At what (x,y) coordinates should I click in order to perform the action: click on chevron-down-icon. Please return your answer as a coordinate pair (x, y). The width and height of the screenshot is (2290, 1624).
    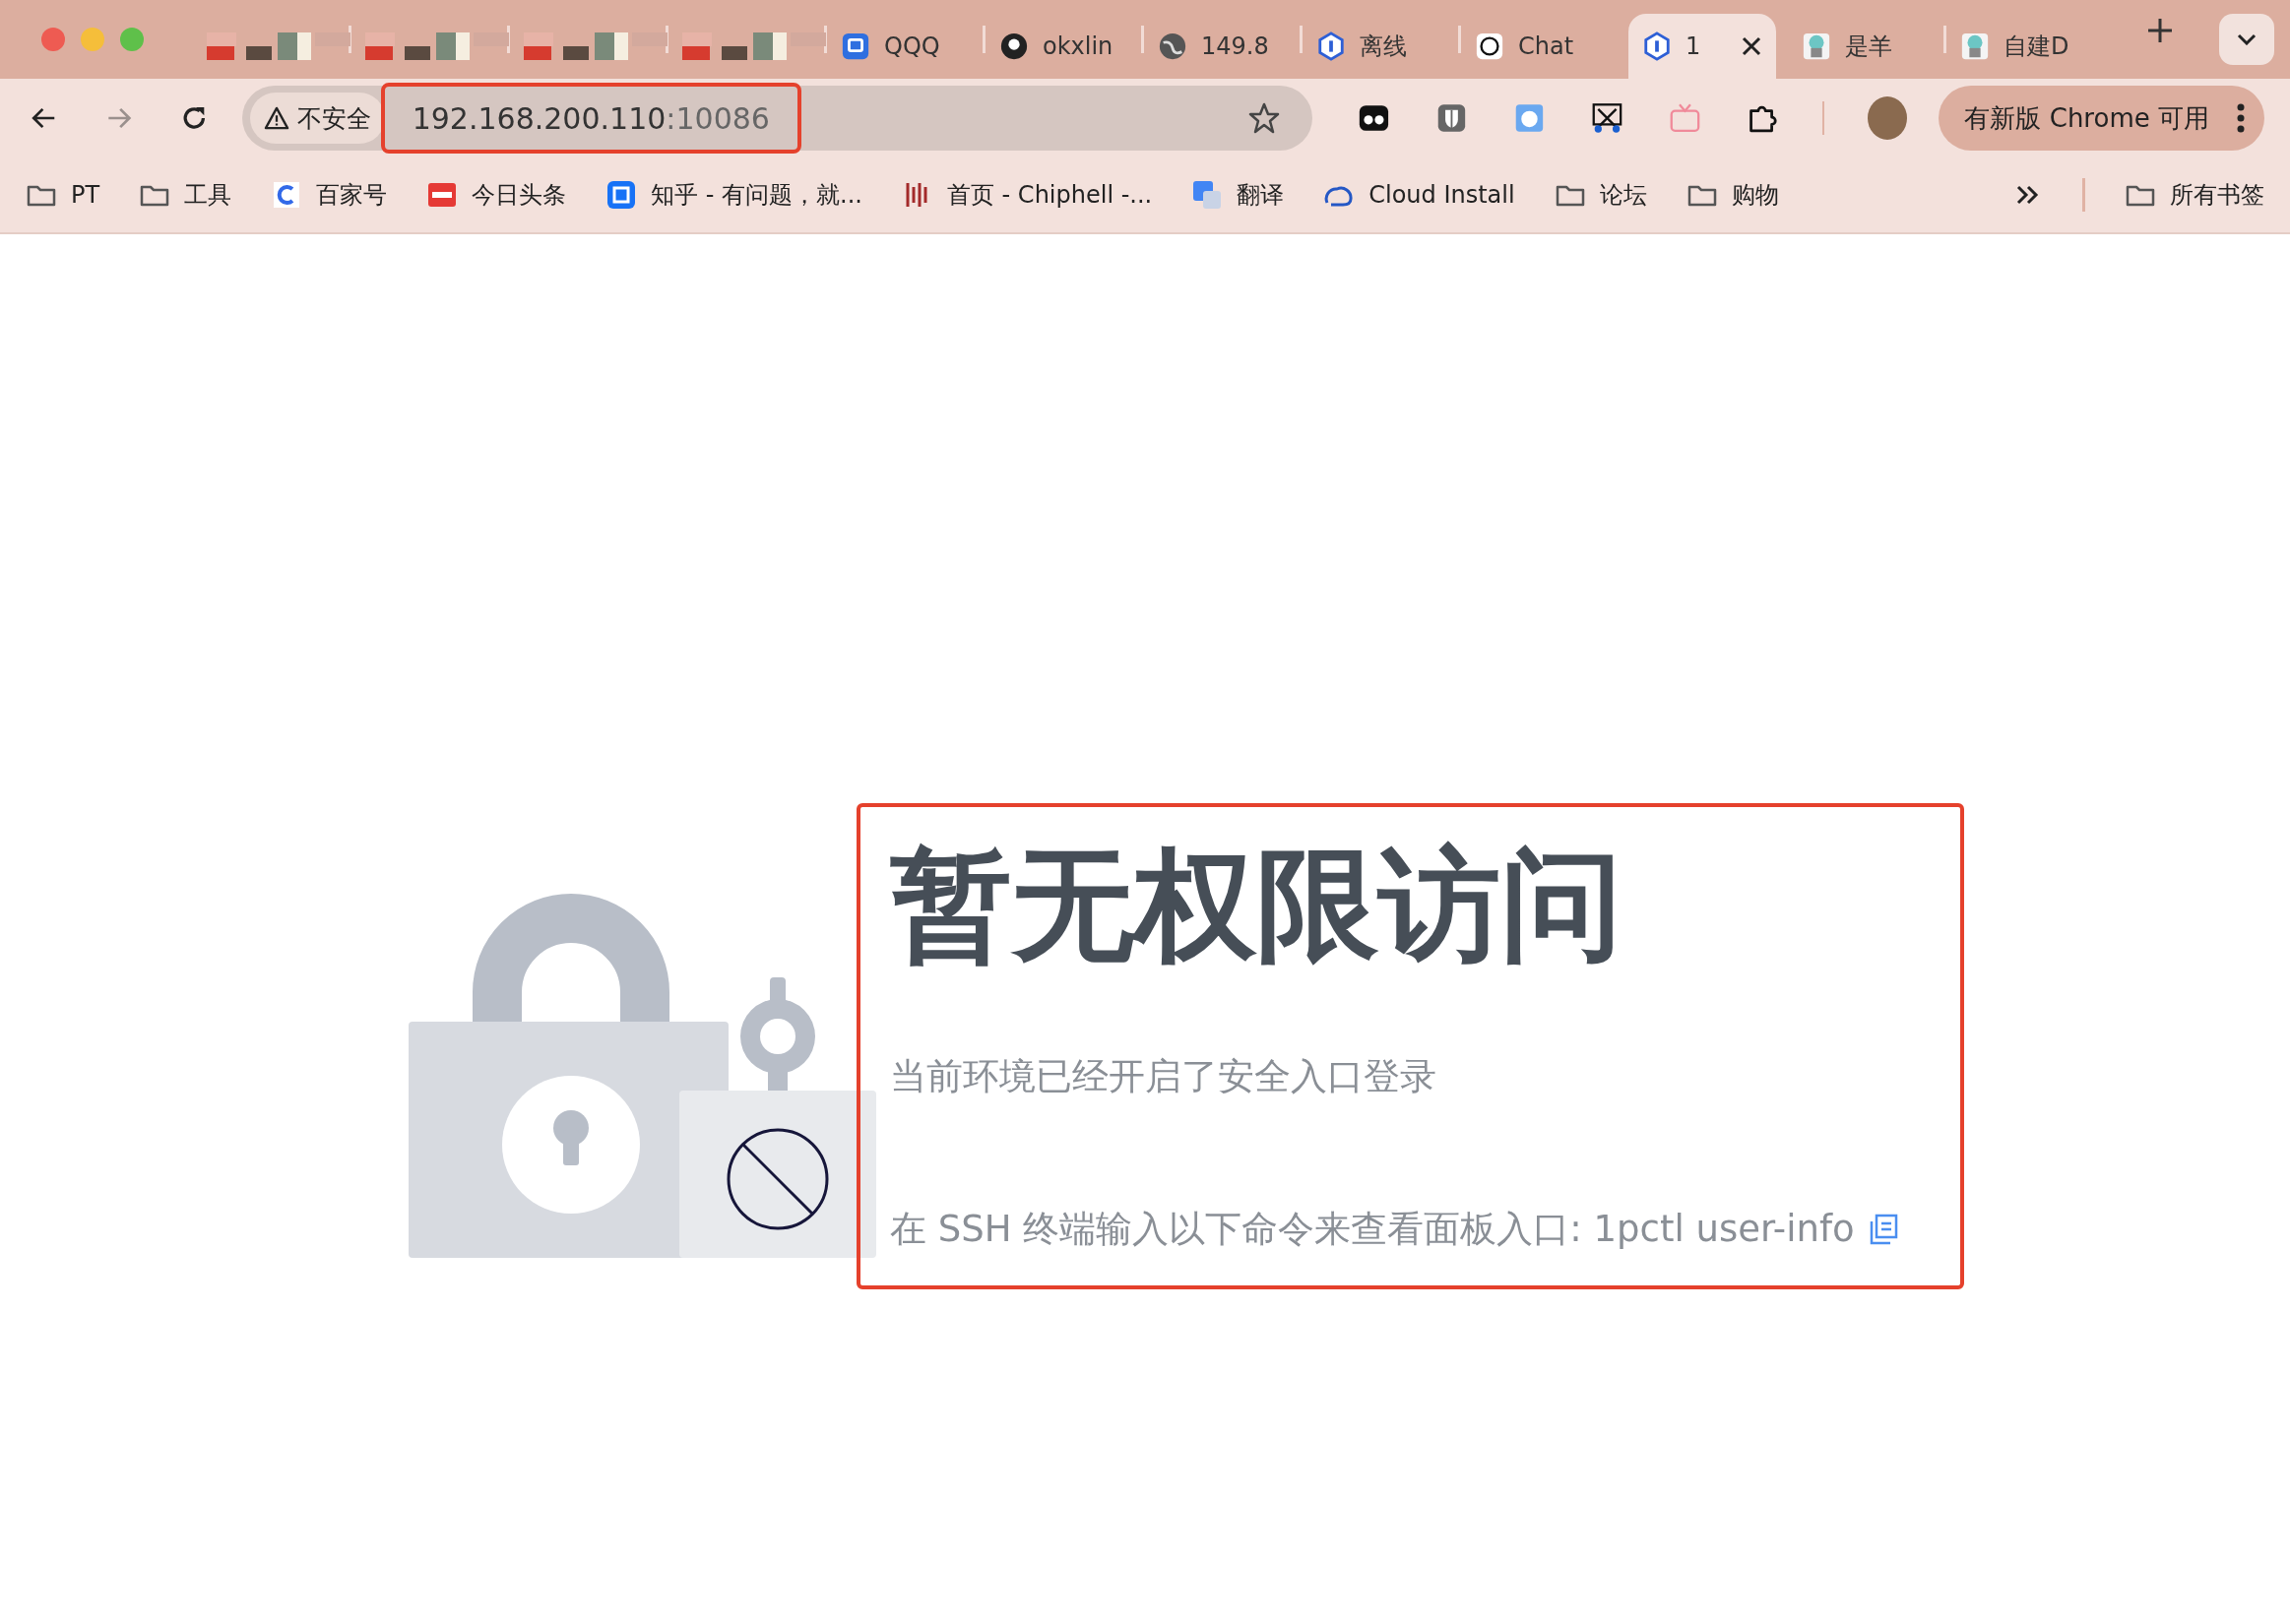
    Looking at the image, I should click on (2247, 39).